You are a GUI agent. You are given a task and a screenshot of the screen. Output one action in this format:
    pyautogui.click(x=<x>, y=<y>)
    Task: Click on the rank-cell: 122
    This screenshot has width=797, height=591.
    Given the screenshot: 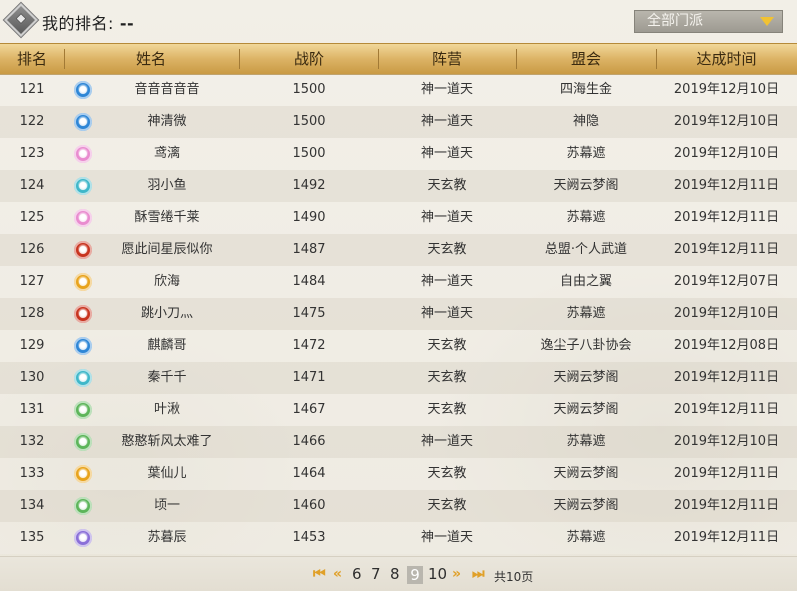 What is the action you would take?
    pyautogui.click(x=32, y=121)
    